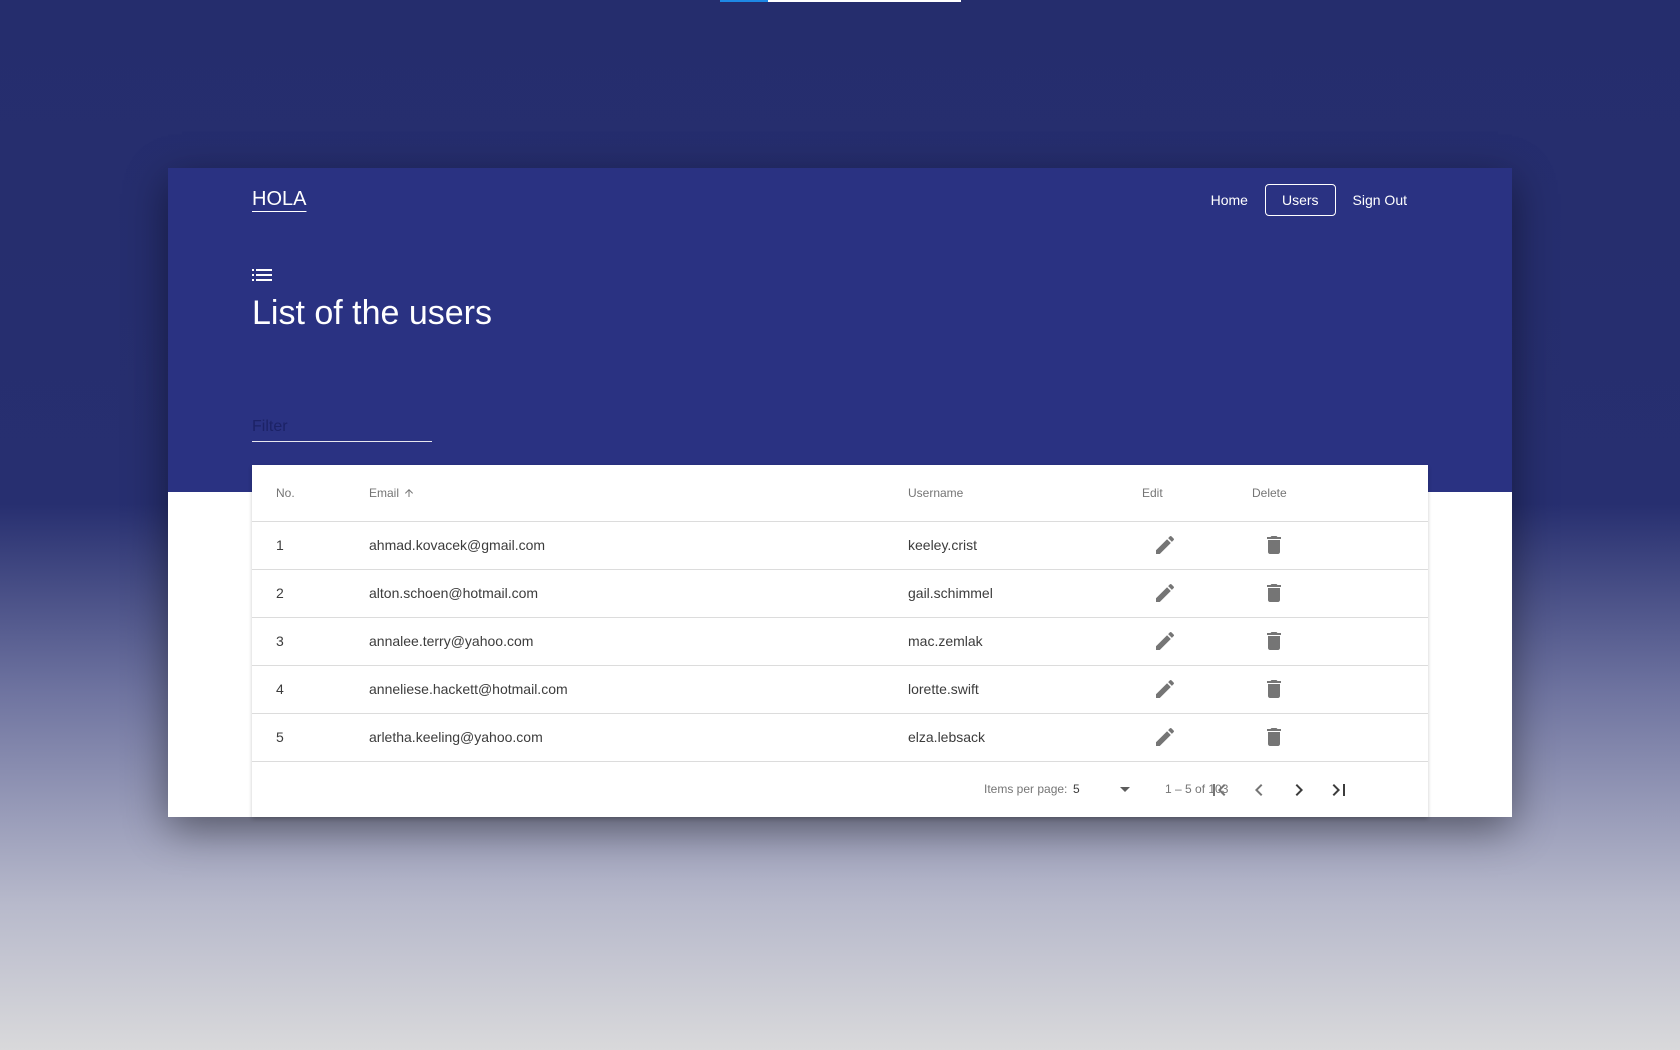  I want to click on cell-email: arletha.keeling@yahoo.com, so click(456, 737).